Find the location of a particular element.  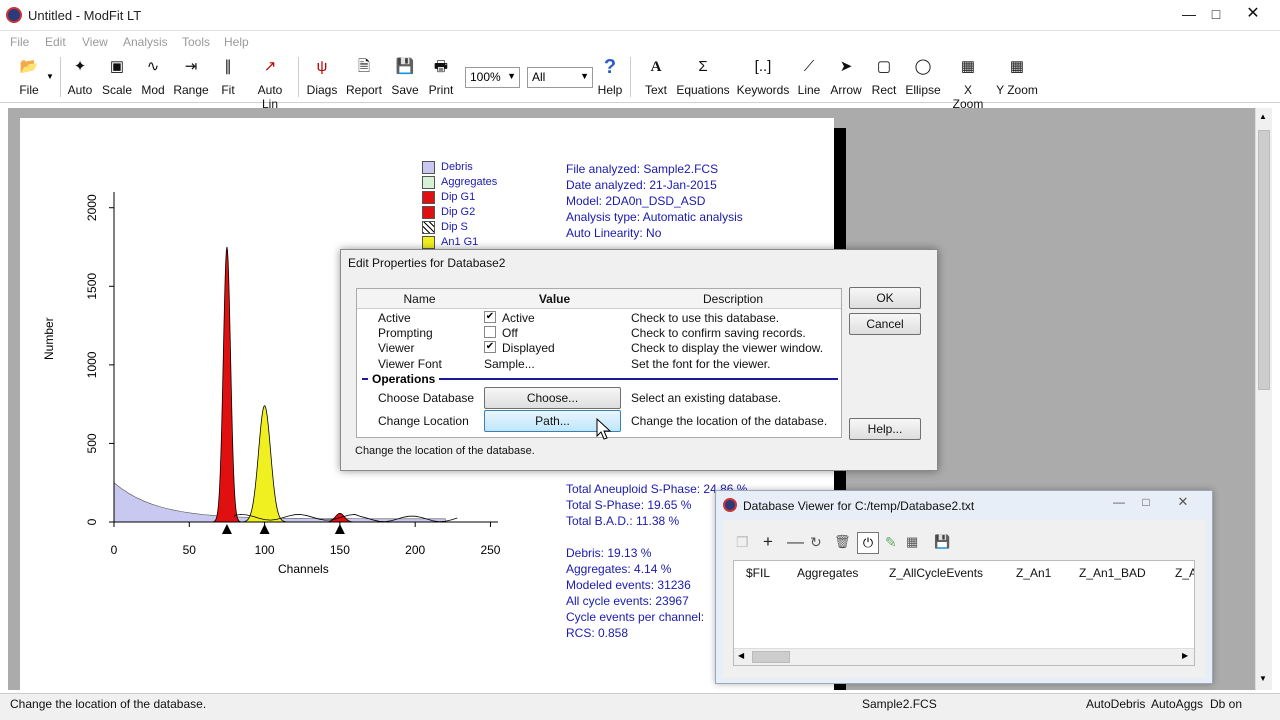

status-auto-debris: AutoDebris is located at coordinates (1116, 704).